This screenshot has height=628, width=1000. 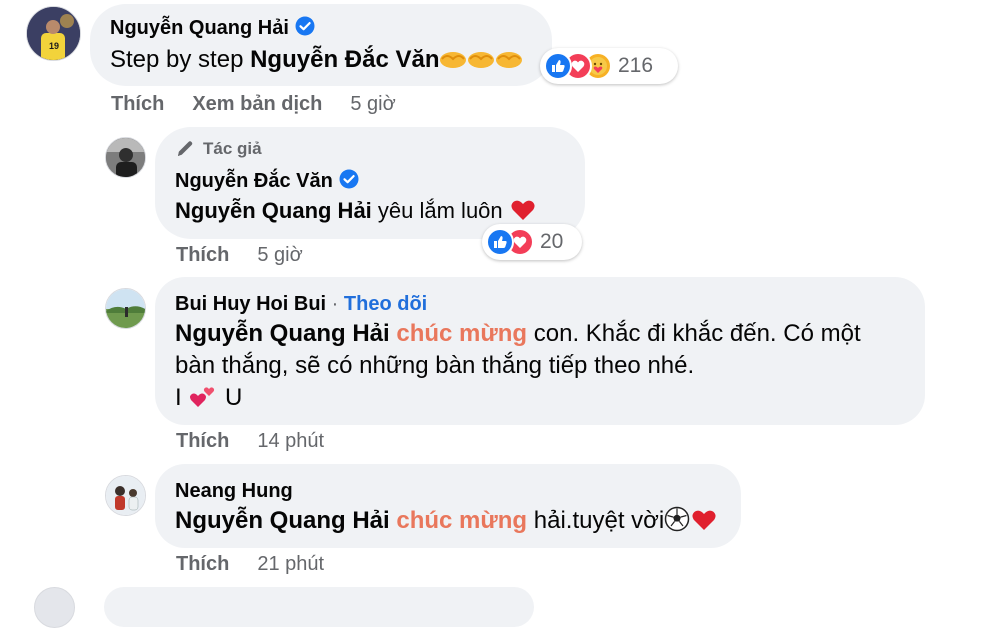 I want to click on reaction-summary: 216, so click(x=609, y=66).